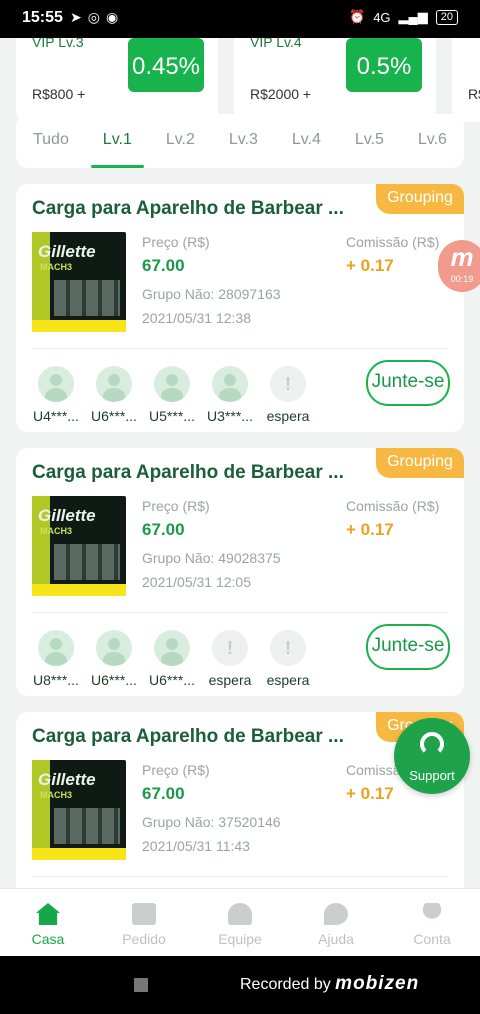 The height and width of the screenshot is (1014, 480). I want to click on clock: 15:55, so click(42, 17).